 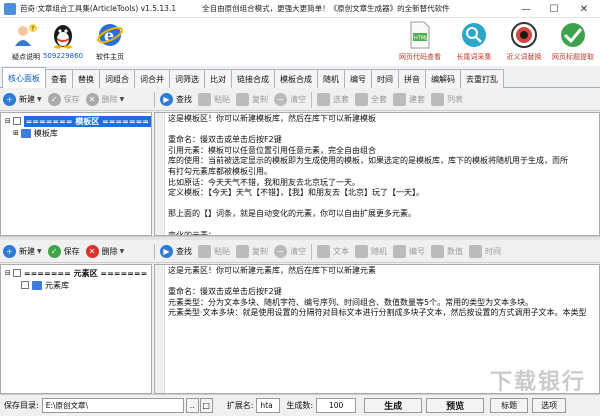 What do you see at coordinates (526, 9) in the screenshot?
I see `minimize-button: —` at bounding box center [526, 9].